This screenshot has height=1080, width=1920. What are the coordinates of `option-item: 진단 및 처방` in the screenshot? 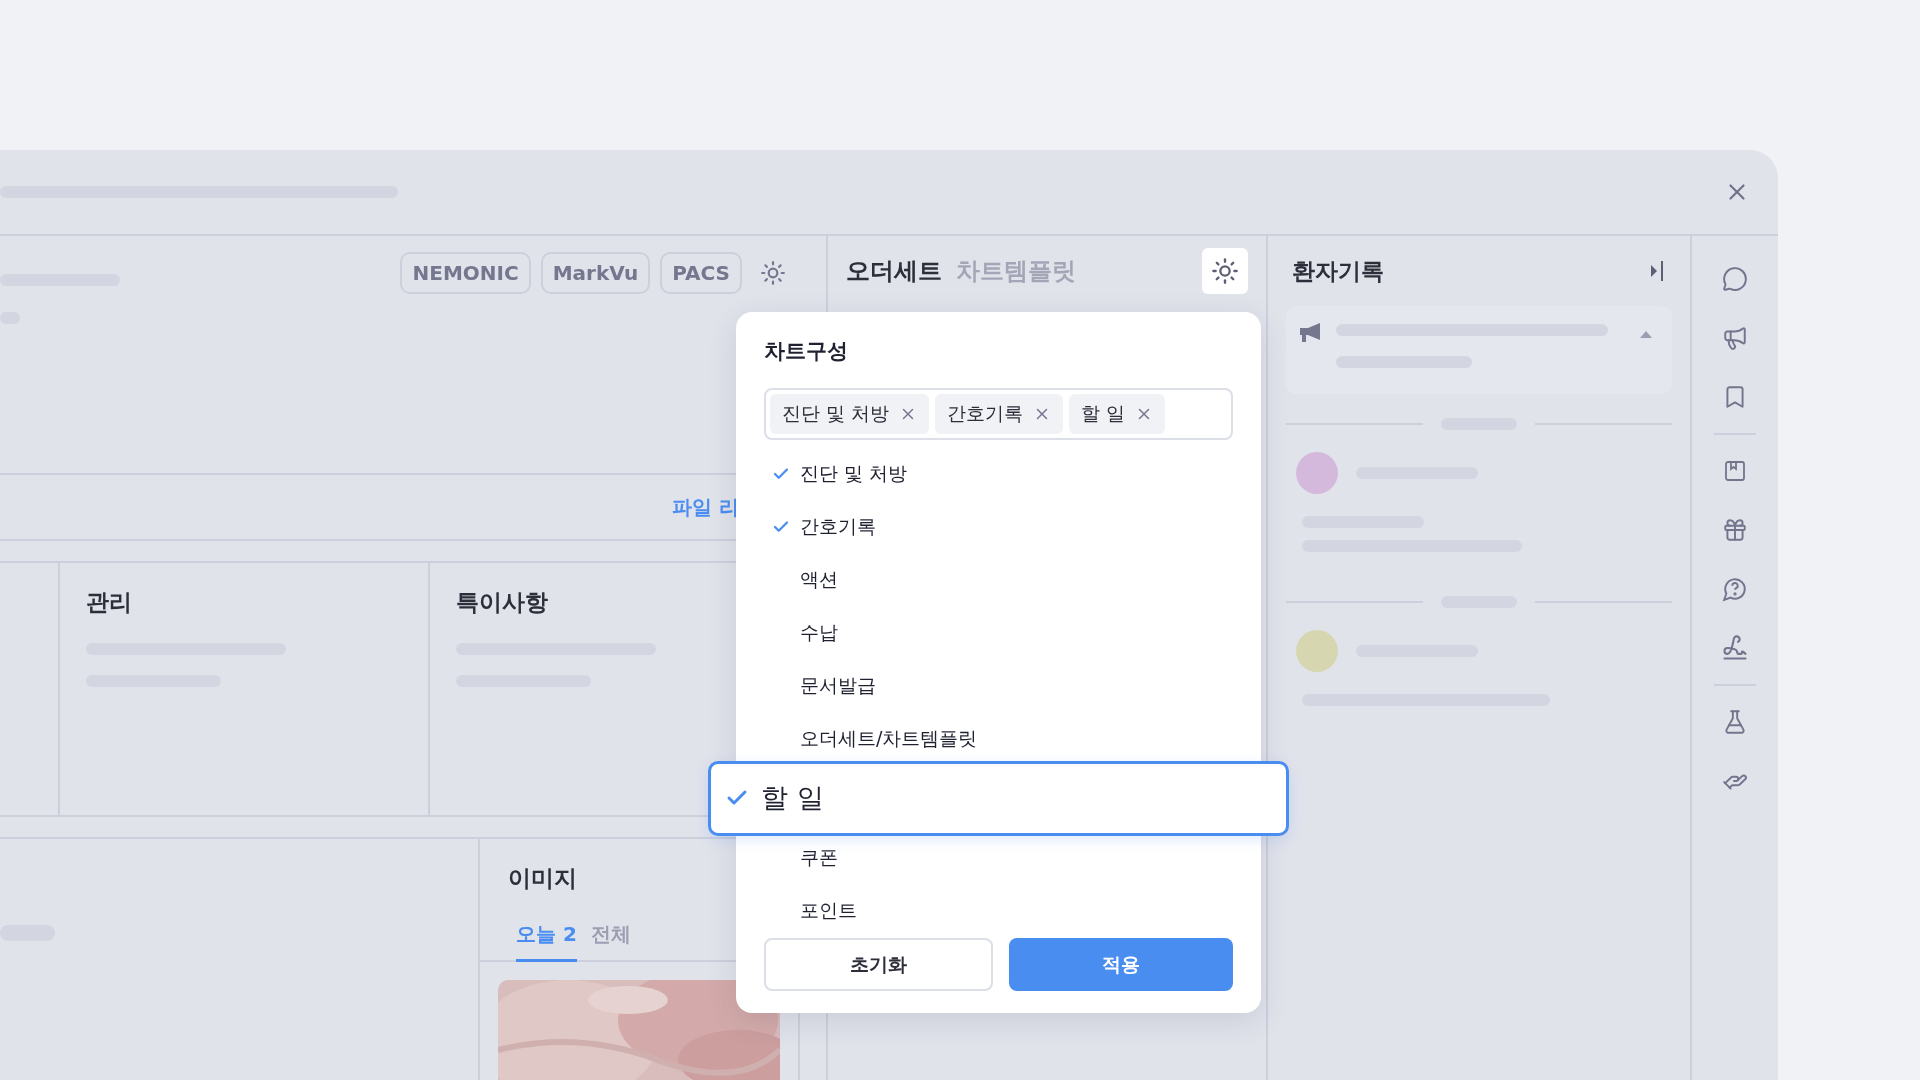 It's located at (998, 473).